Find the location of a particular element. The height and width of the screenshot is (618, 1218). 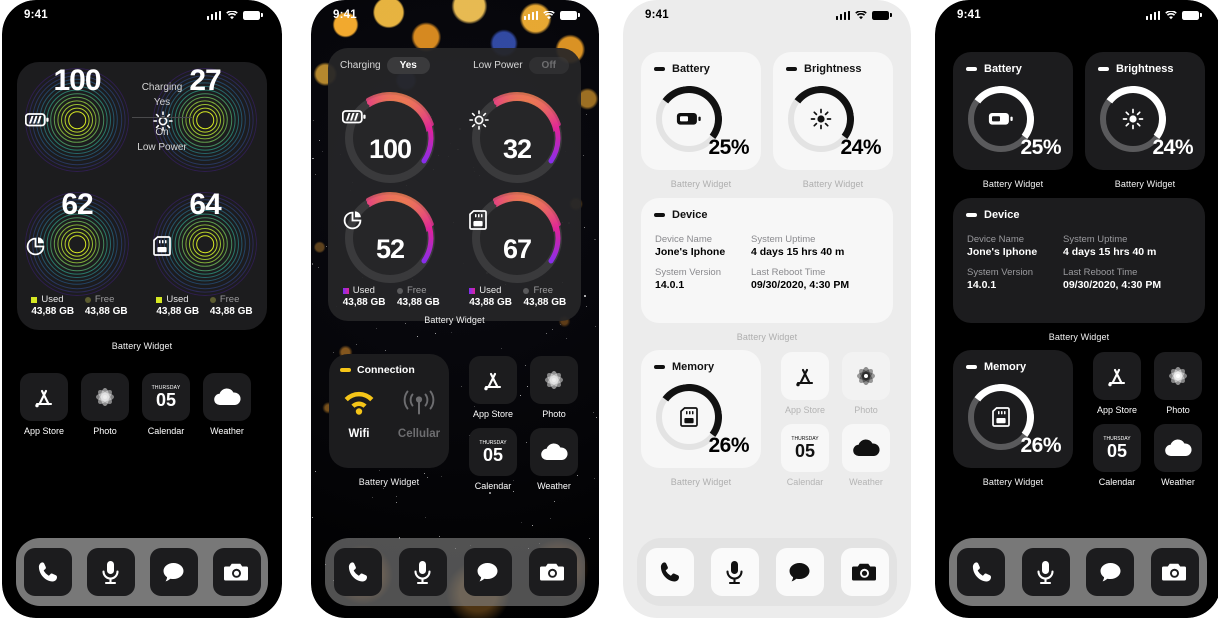

battery-charging-icon is located at coordinates (77, 120).